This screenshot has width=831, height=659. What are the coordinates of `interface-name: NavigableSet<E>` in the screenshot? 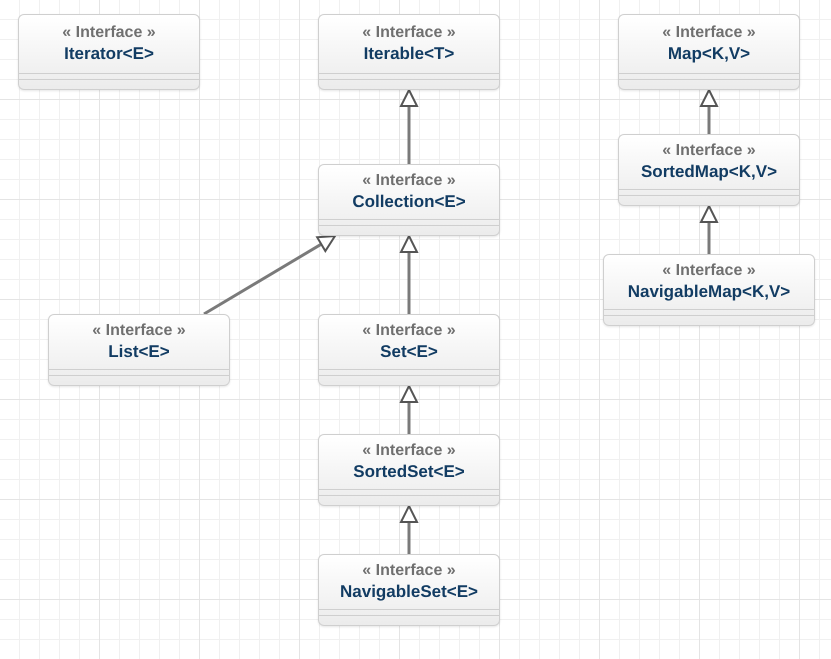 It's located at (409, 592).